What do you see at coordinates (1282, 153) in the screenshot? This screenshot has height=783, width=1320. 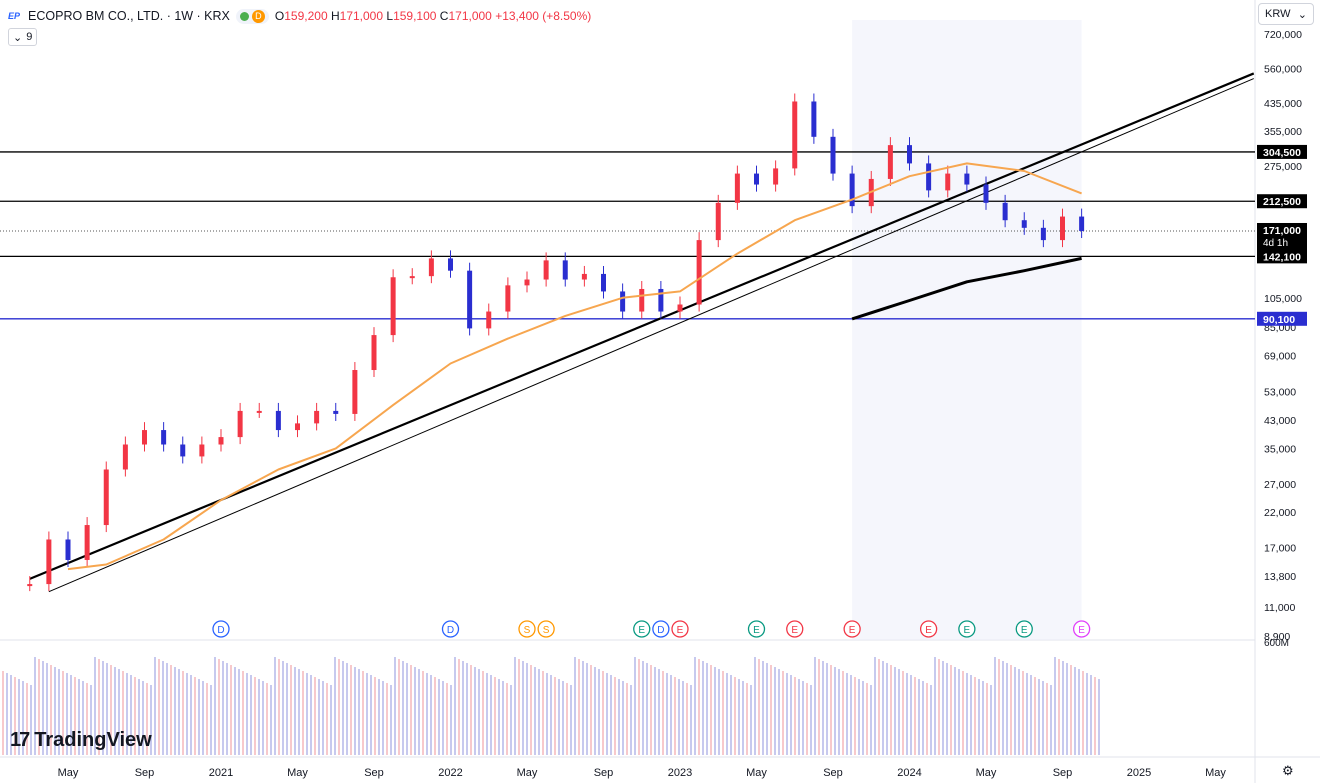 I see `price-level-tag-label: 304,500` at bounding box center [1282, 153].